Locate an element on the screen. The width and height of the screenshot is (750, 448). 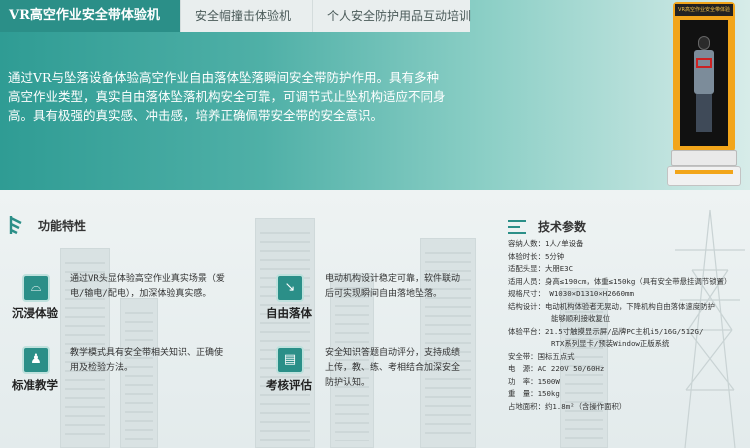
tab-ppe-training: 个人安全防护用品互动培训 is located at coordinates (391, 16).